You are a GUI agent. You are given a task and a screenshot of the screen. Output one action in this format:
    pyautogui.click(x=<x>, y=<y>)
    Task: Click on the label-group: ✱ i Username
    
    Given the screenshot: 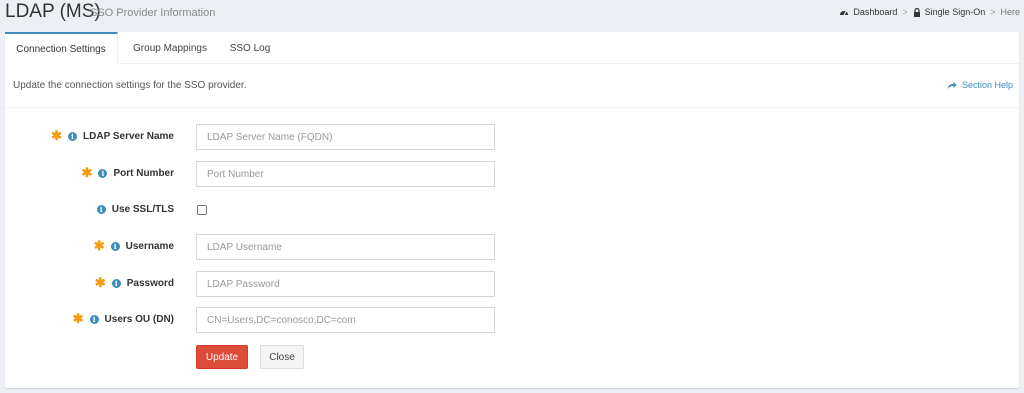 What is the action you would take?
    pyautogui.click(x=133, y=245)
    